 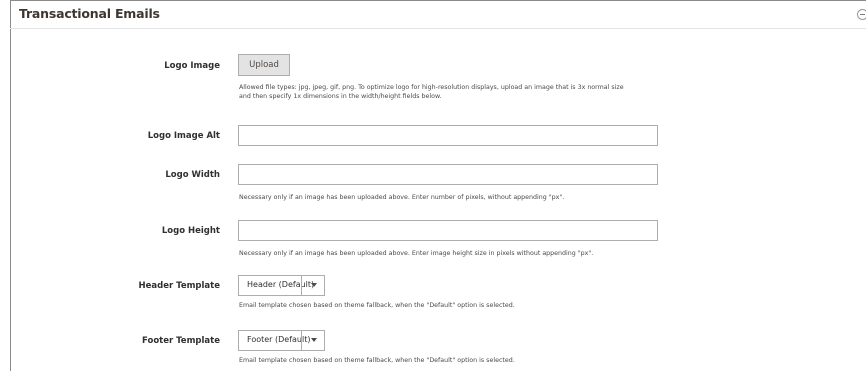 What do you see at coordinates (179, 286) in the screenshot?
I see `header-template-label: Header Template` at bounding box center [179, 286].